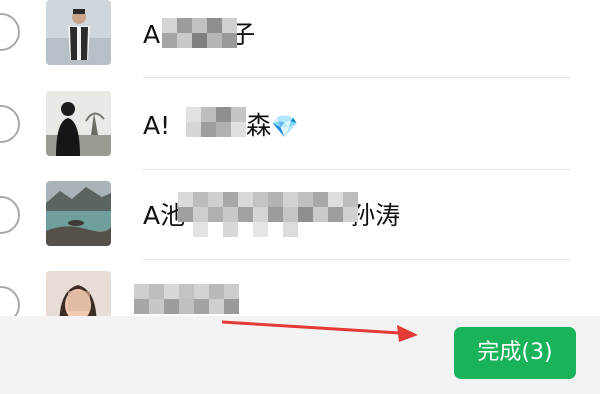 This screenshot has width=600, height=394. What do you see at coordinates (285, 288) in the screenshot?
I see `list-item` at bounding box center [285, 288].